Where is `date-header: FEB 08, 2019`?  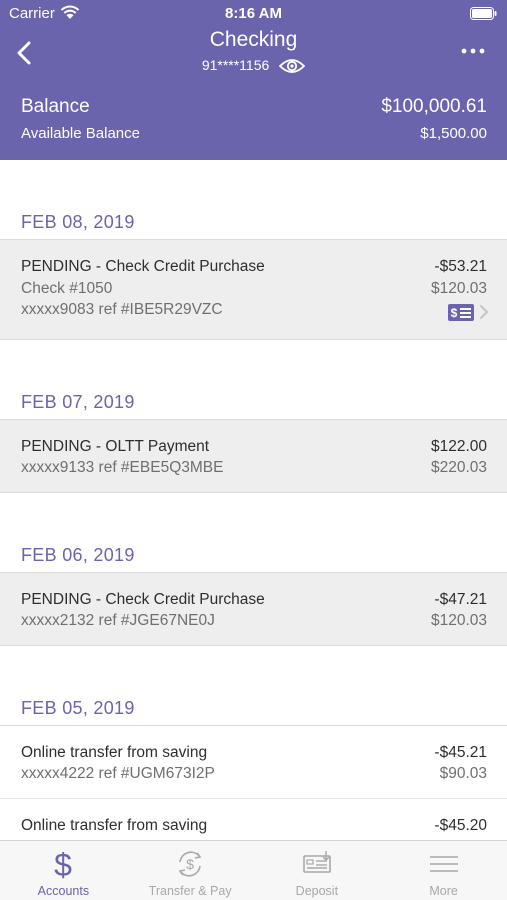 date-header: FEB 08, 2019 is located at coordinates (253, 200).